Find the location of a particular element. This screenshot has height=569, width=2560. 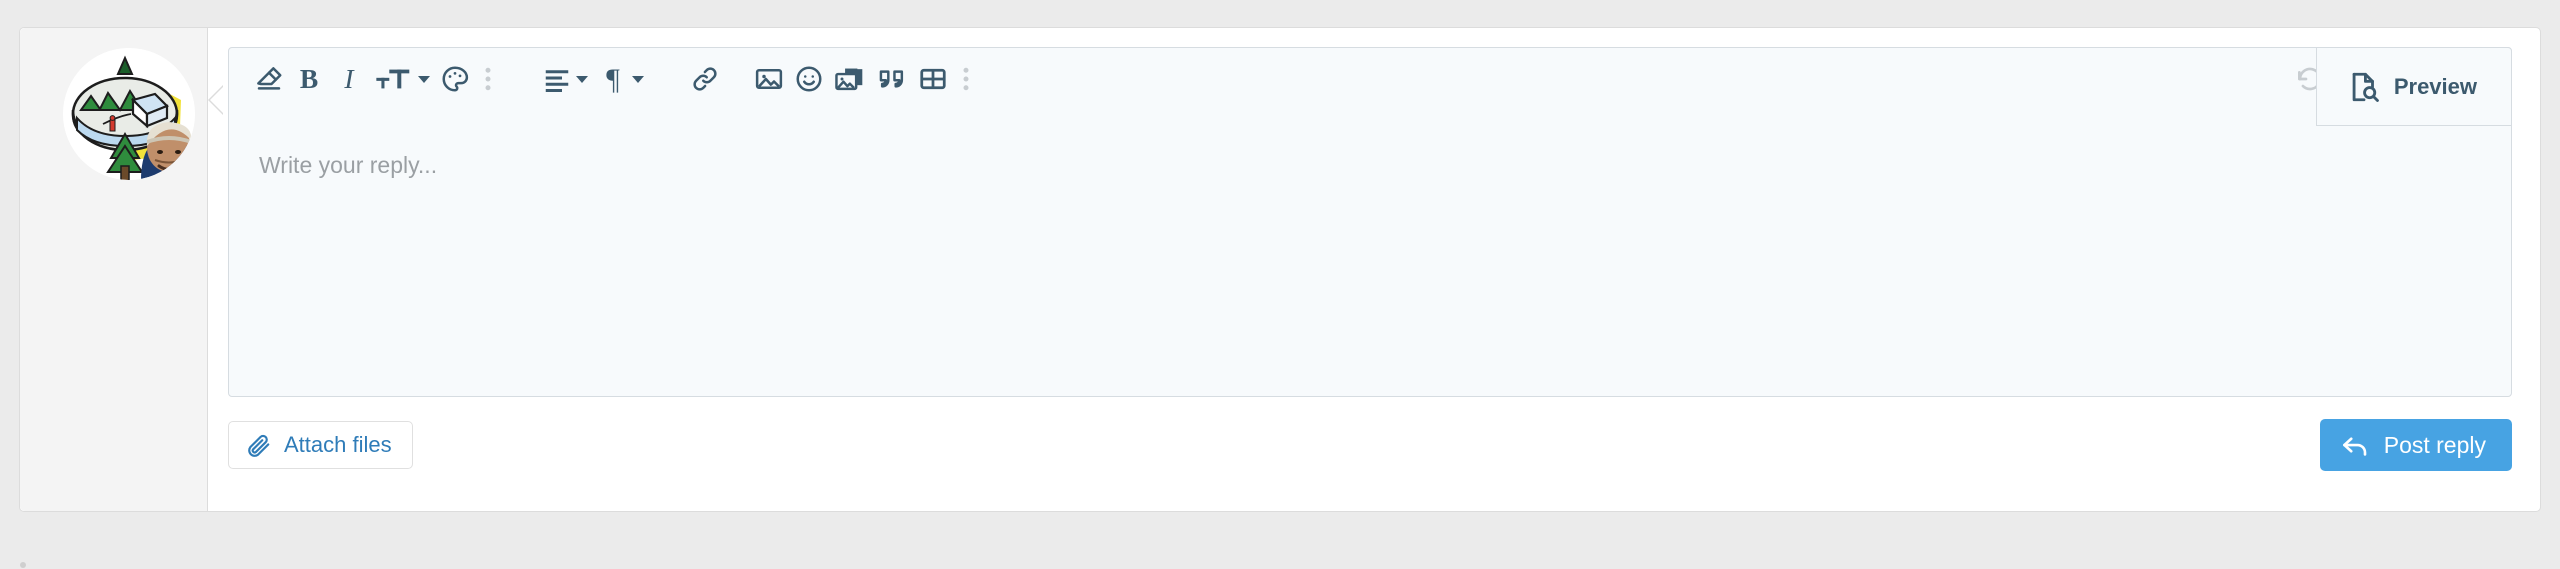

page-bottom-edge is located at coordinates (1280, 564).